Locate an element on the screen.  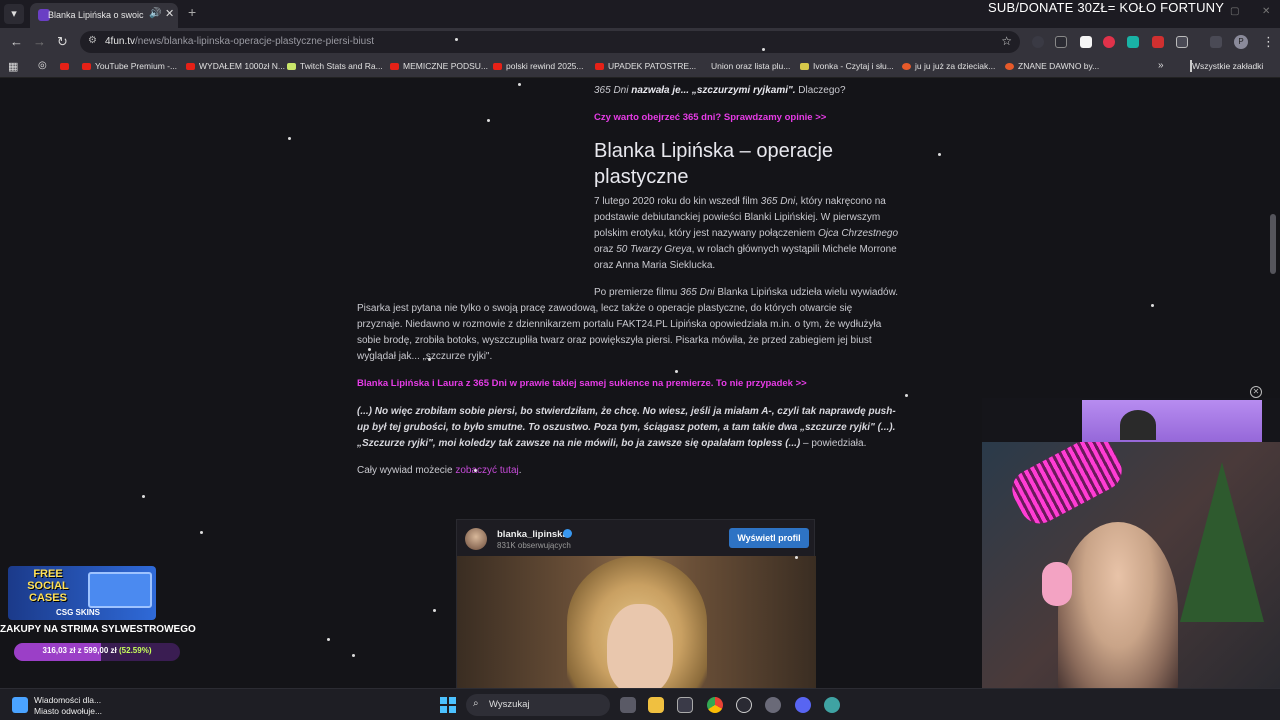
bookmark-tiktok-icon: ◎ is located at coordinates (42, 65).